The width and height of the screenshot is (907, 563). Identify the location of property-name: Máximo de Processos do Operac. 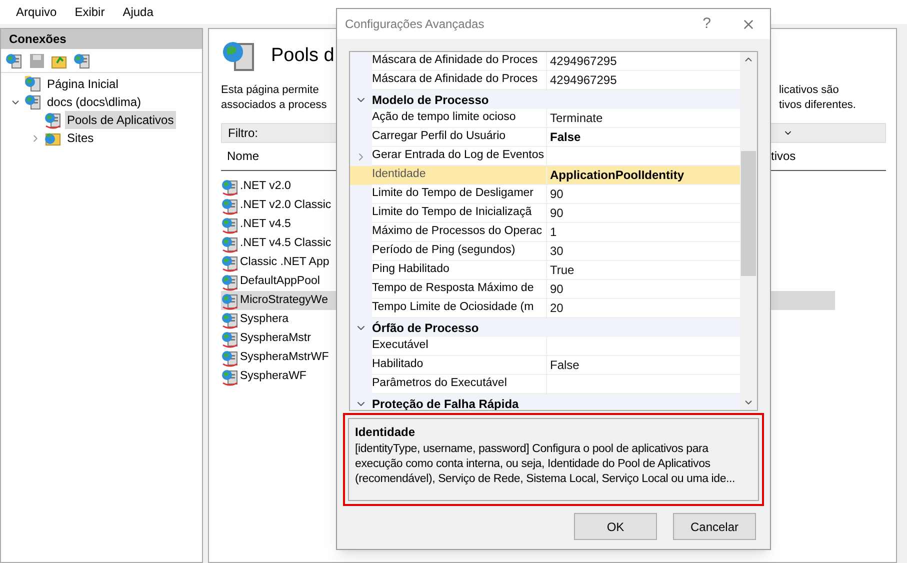
(457, 232).